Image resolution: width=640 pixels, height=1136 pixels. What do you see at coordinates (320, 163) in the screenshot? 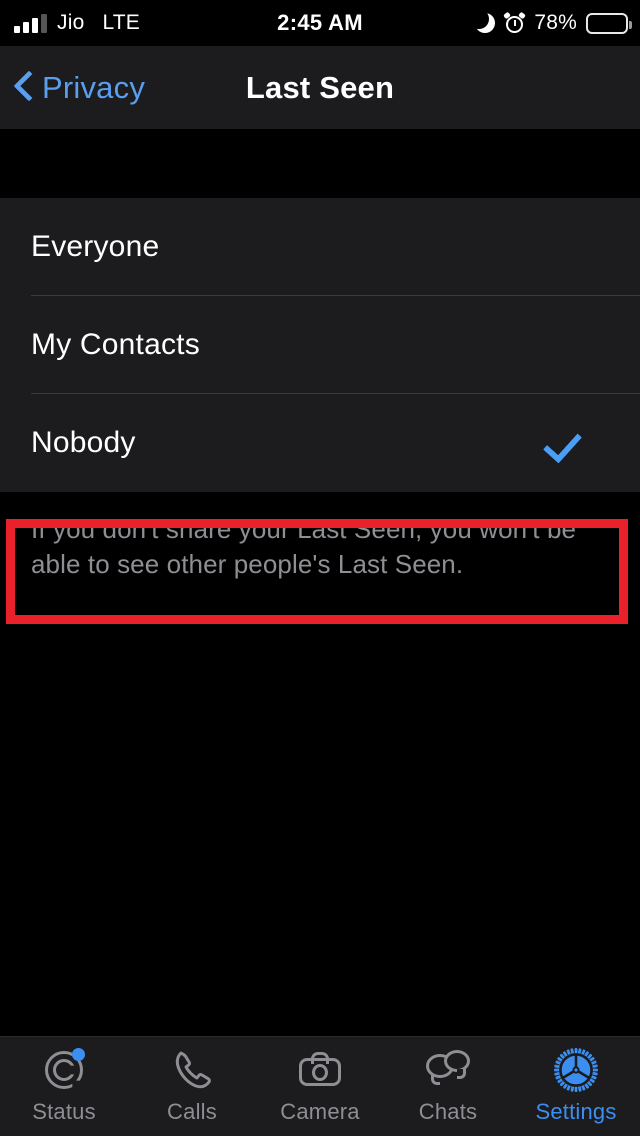
I see `content-top-spacer` at bounding box center [320, 163].